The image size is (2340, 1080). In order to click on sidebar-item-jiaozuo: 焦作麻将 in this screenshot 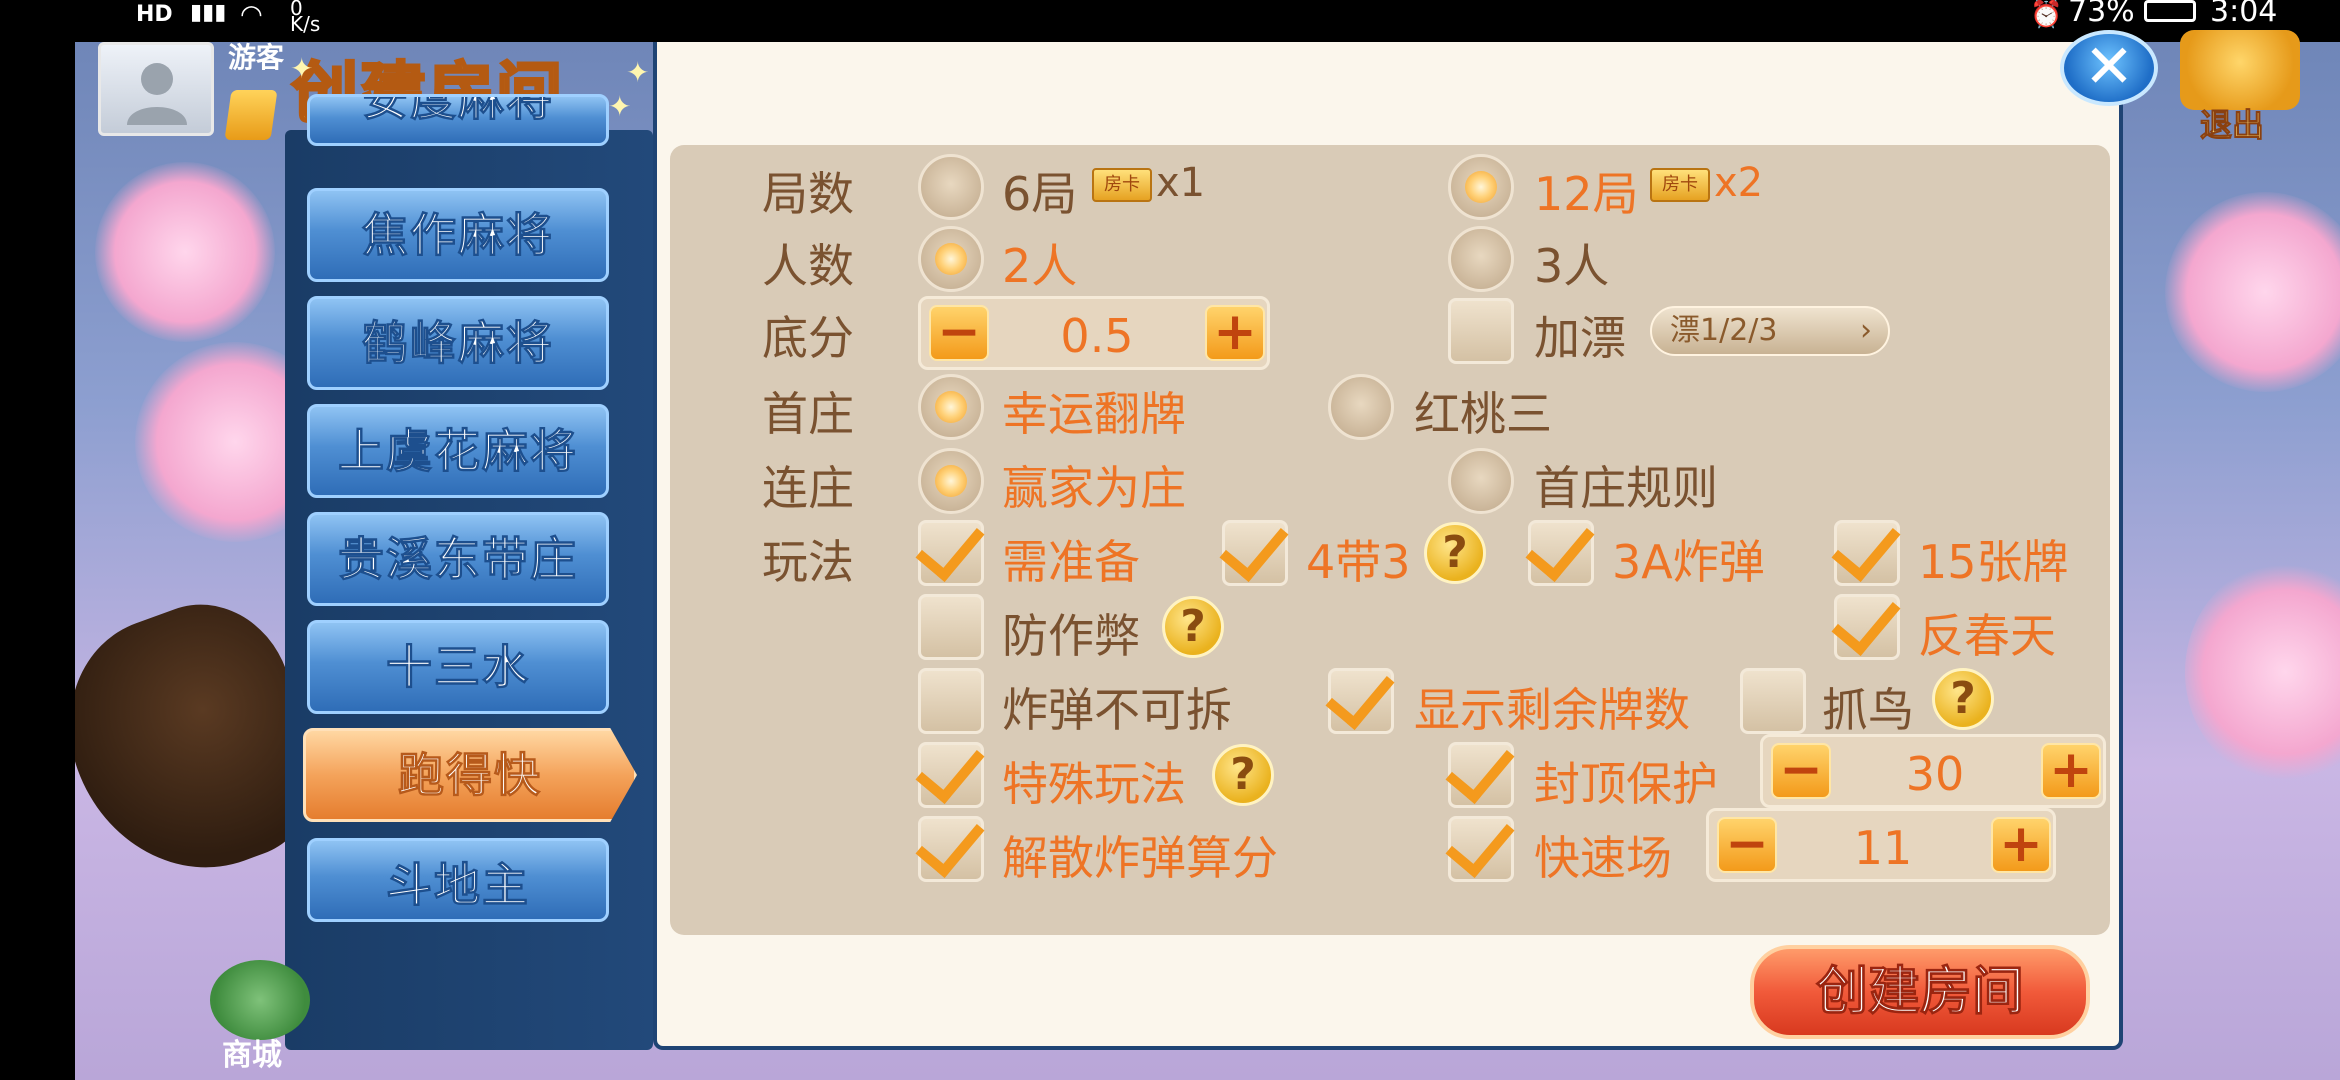, I will do `click(458, 235)`.